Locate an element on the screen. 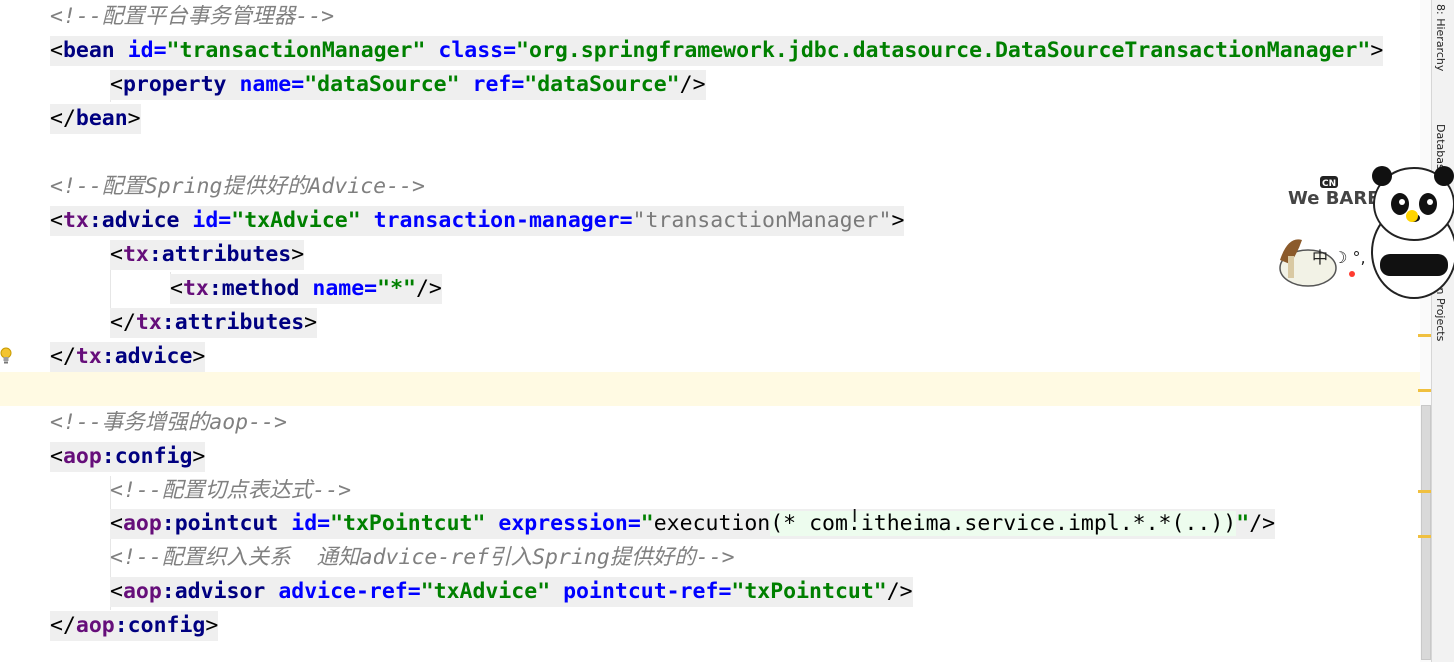  token: <!--事务增强的aop--> is located at coordinates (168, 422).